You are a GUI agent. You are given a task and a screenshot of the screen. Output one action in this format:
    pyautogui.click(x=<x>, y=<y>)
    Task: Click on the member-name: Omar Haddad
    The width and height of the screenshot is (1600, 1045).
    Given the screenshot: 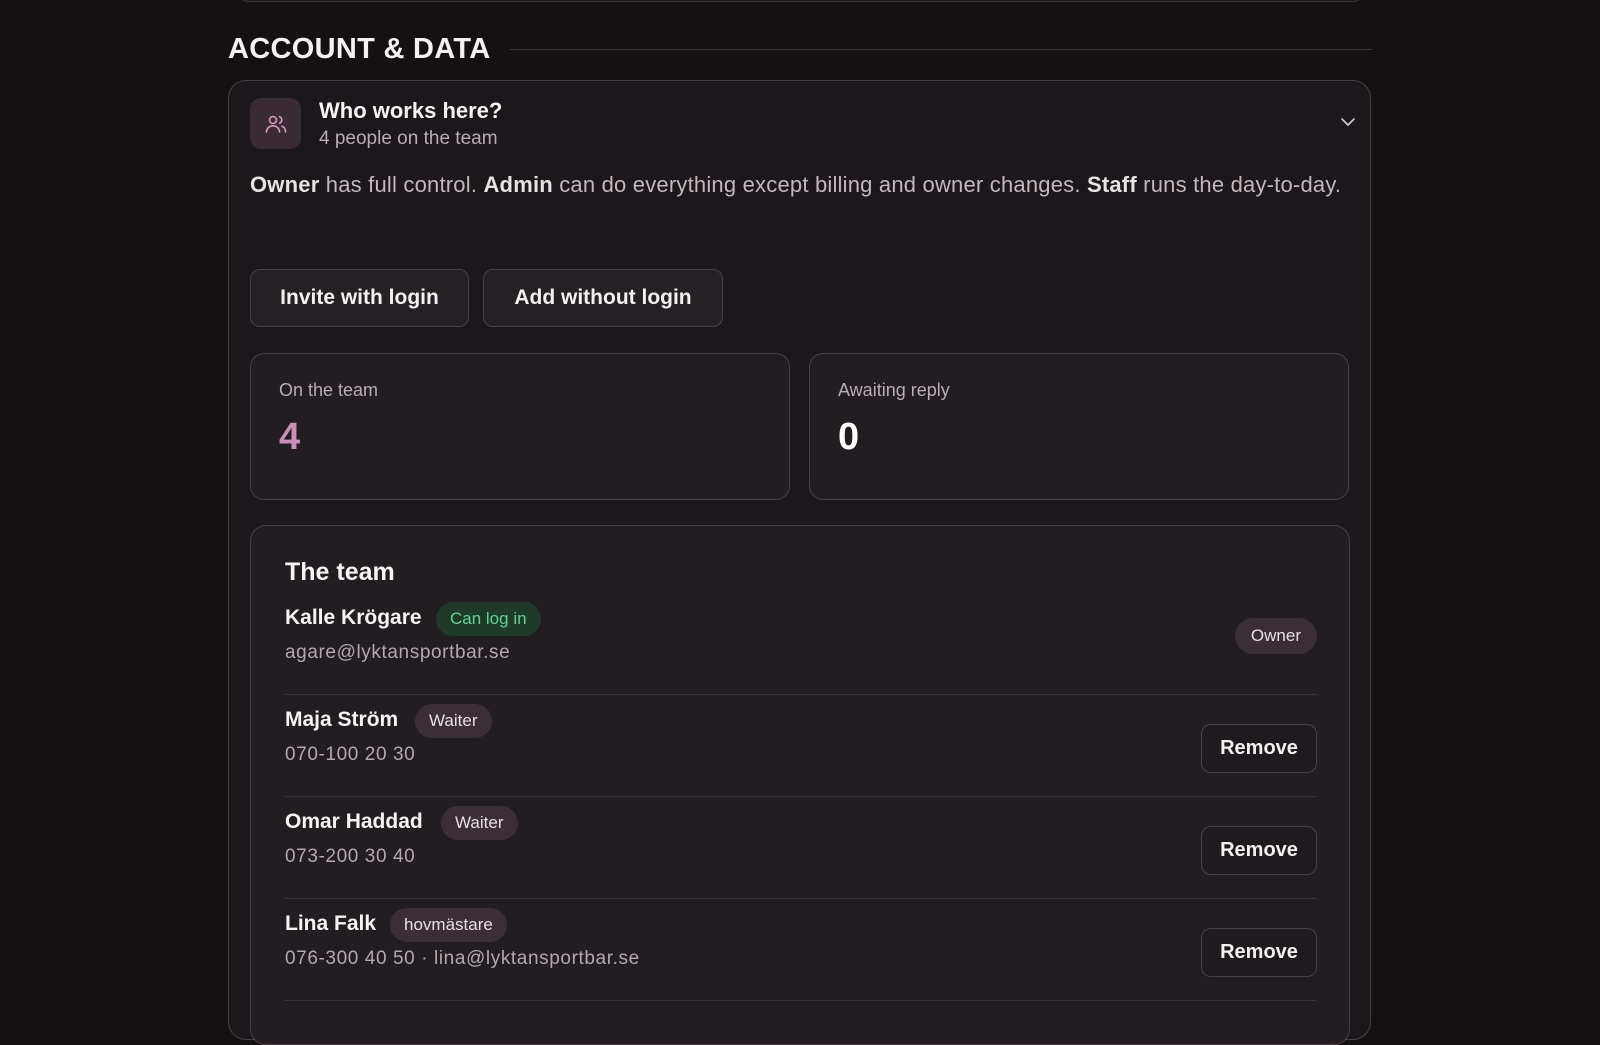 What is the action you would take?
    pyautogui.click(x=354, y=821)
    